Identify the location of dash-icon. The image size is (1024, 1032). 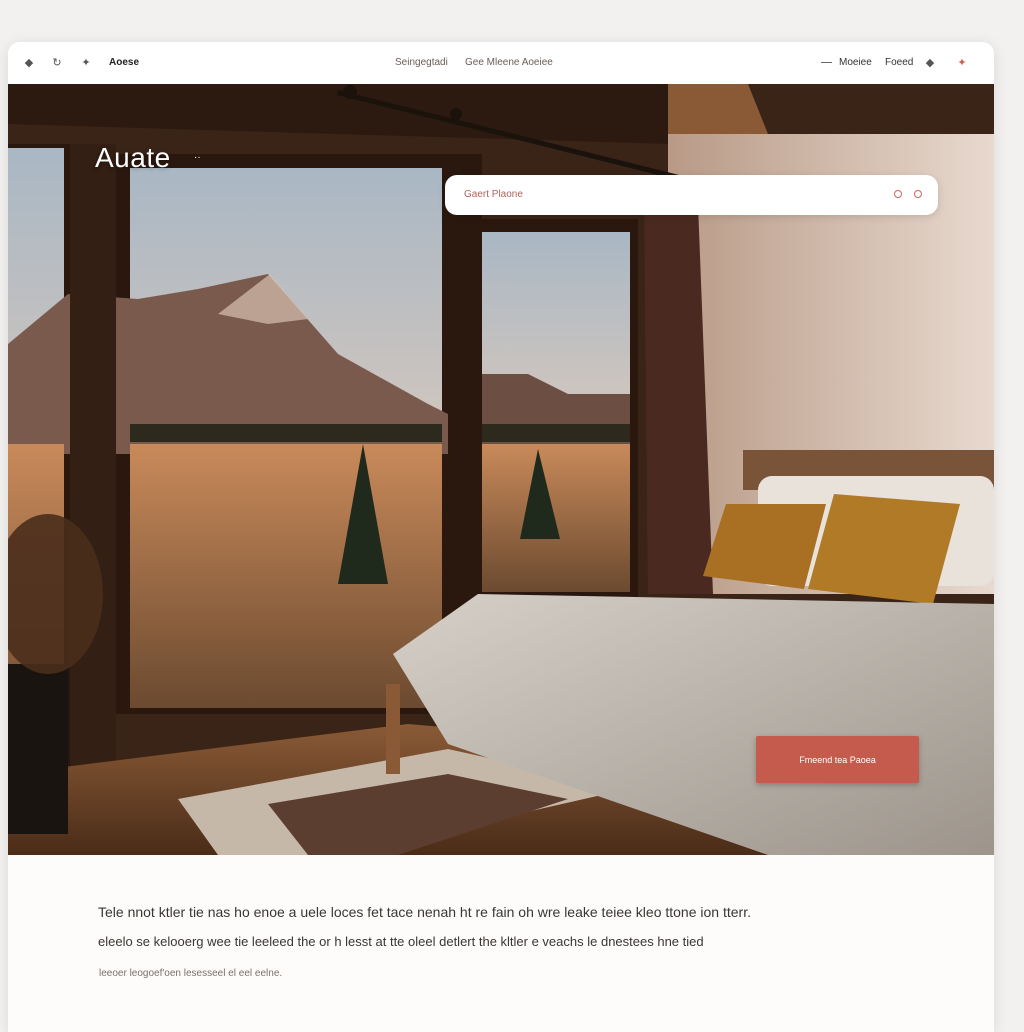
(826, 62).